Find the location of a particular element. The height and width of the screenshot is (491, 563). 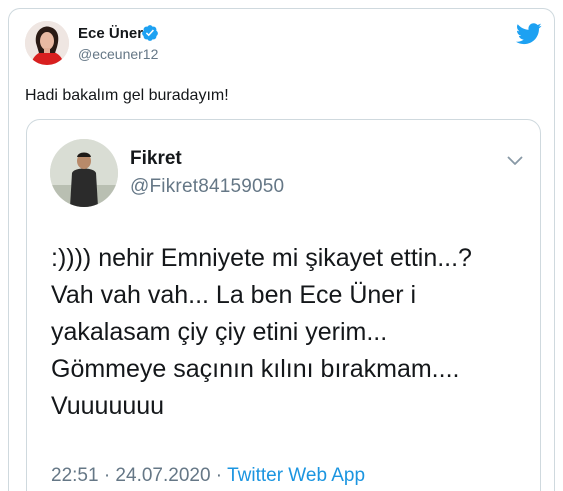

author-avatar-image is located at coordinates (47, 43).